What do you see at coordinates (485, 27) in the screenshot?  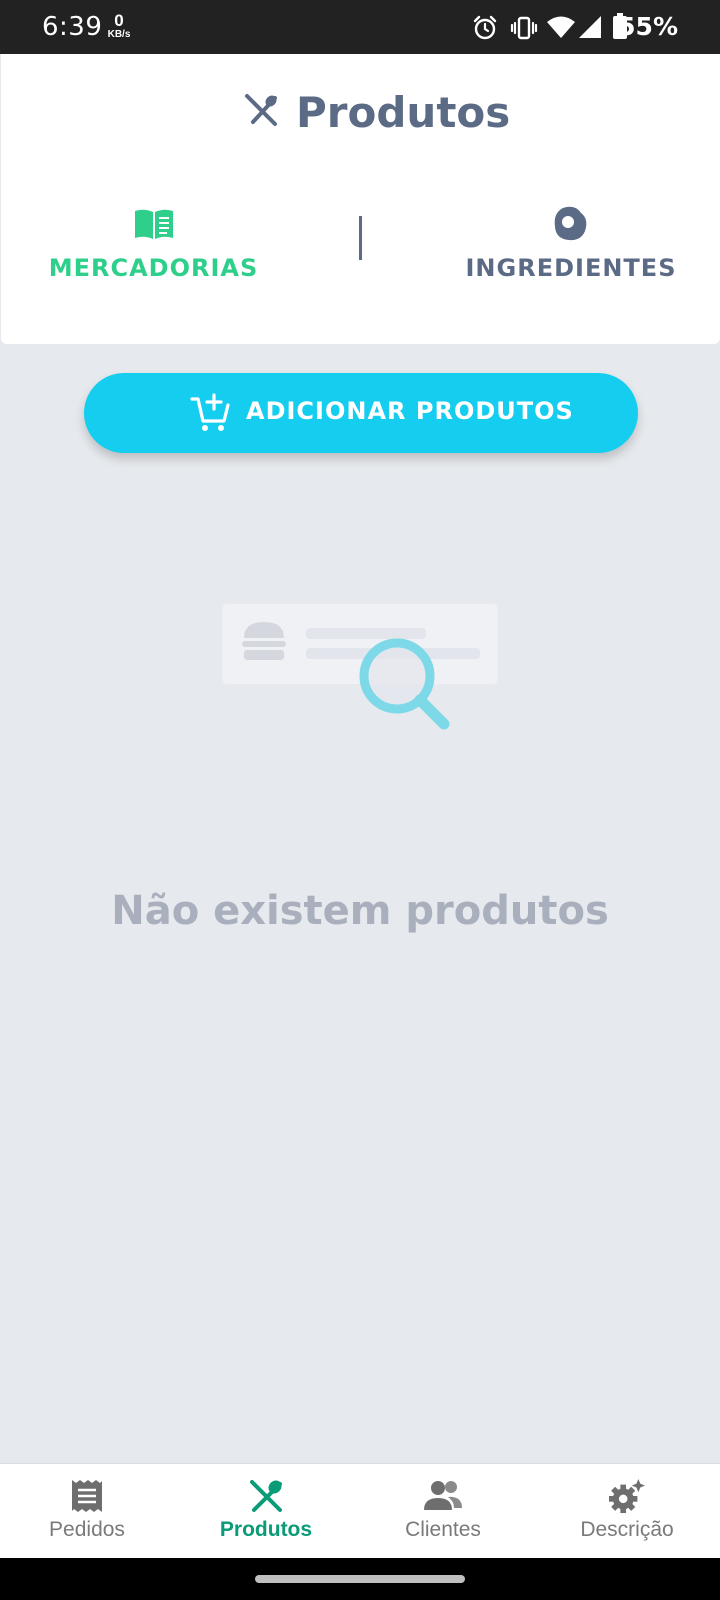 I see `alarm-icon` at bounding box center [485, 27].